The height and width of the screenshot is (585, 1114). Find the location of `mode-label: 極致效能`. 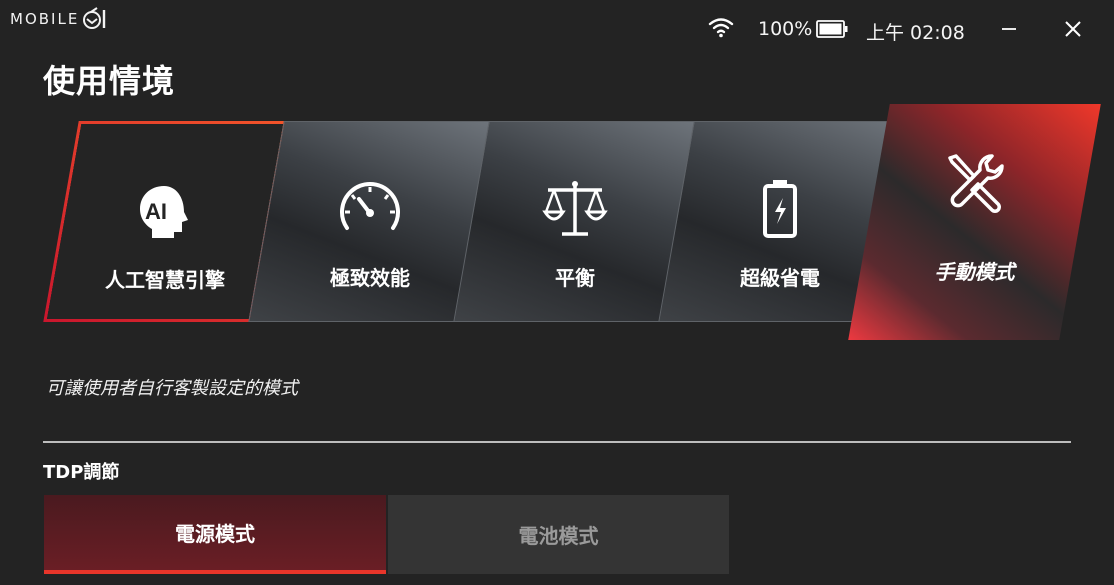

mode-label: 極致效能 is located at coordinates (370, 278).